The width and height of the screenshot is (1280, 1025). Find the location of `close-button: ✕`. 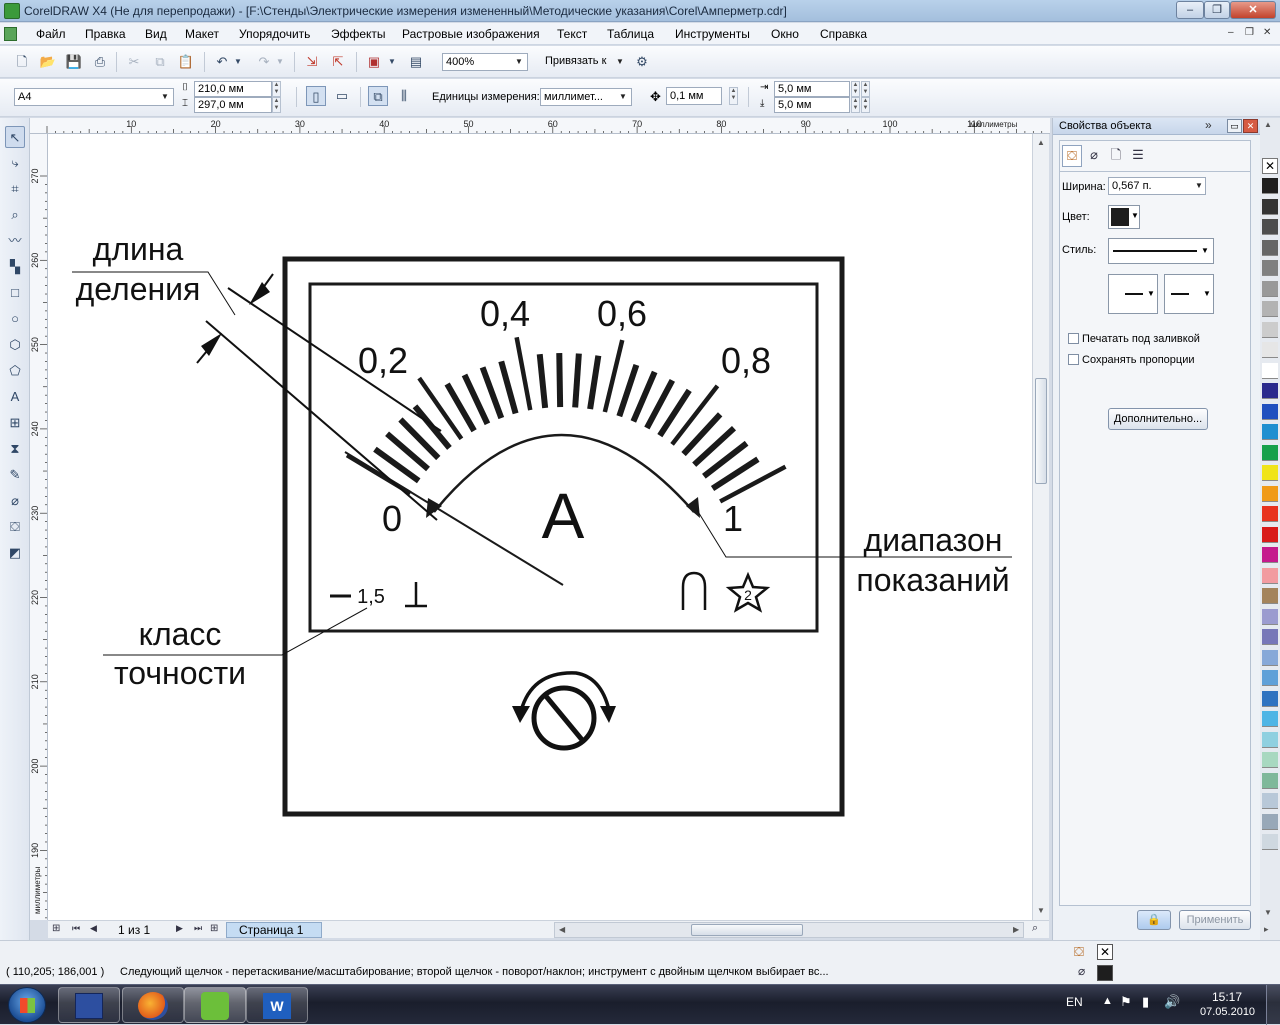

close-button: ✕ is located at coordinates (1253, 10).